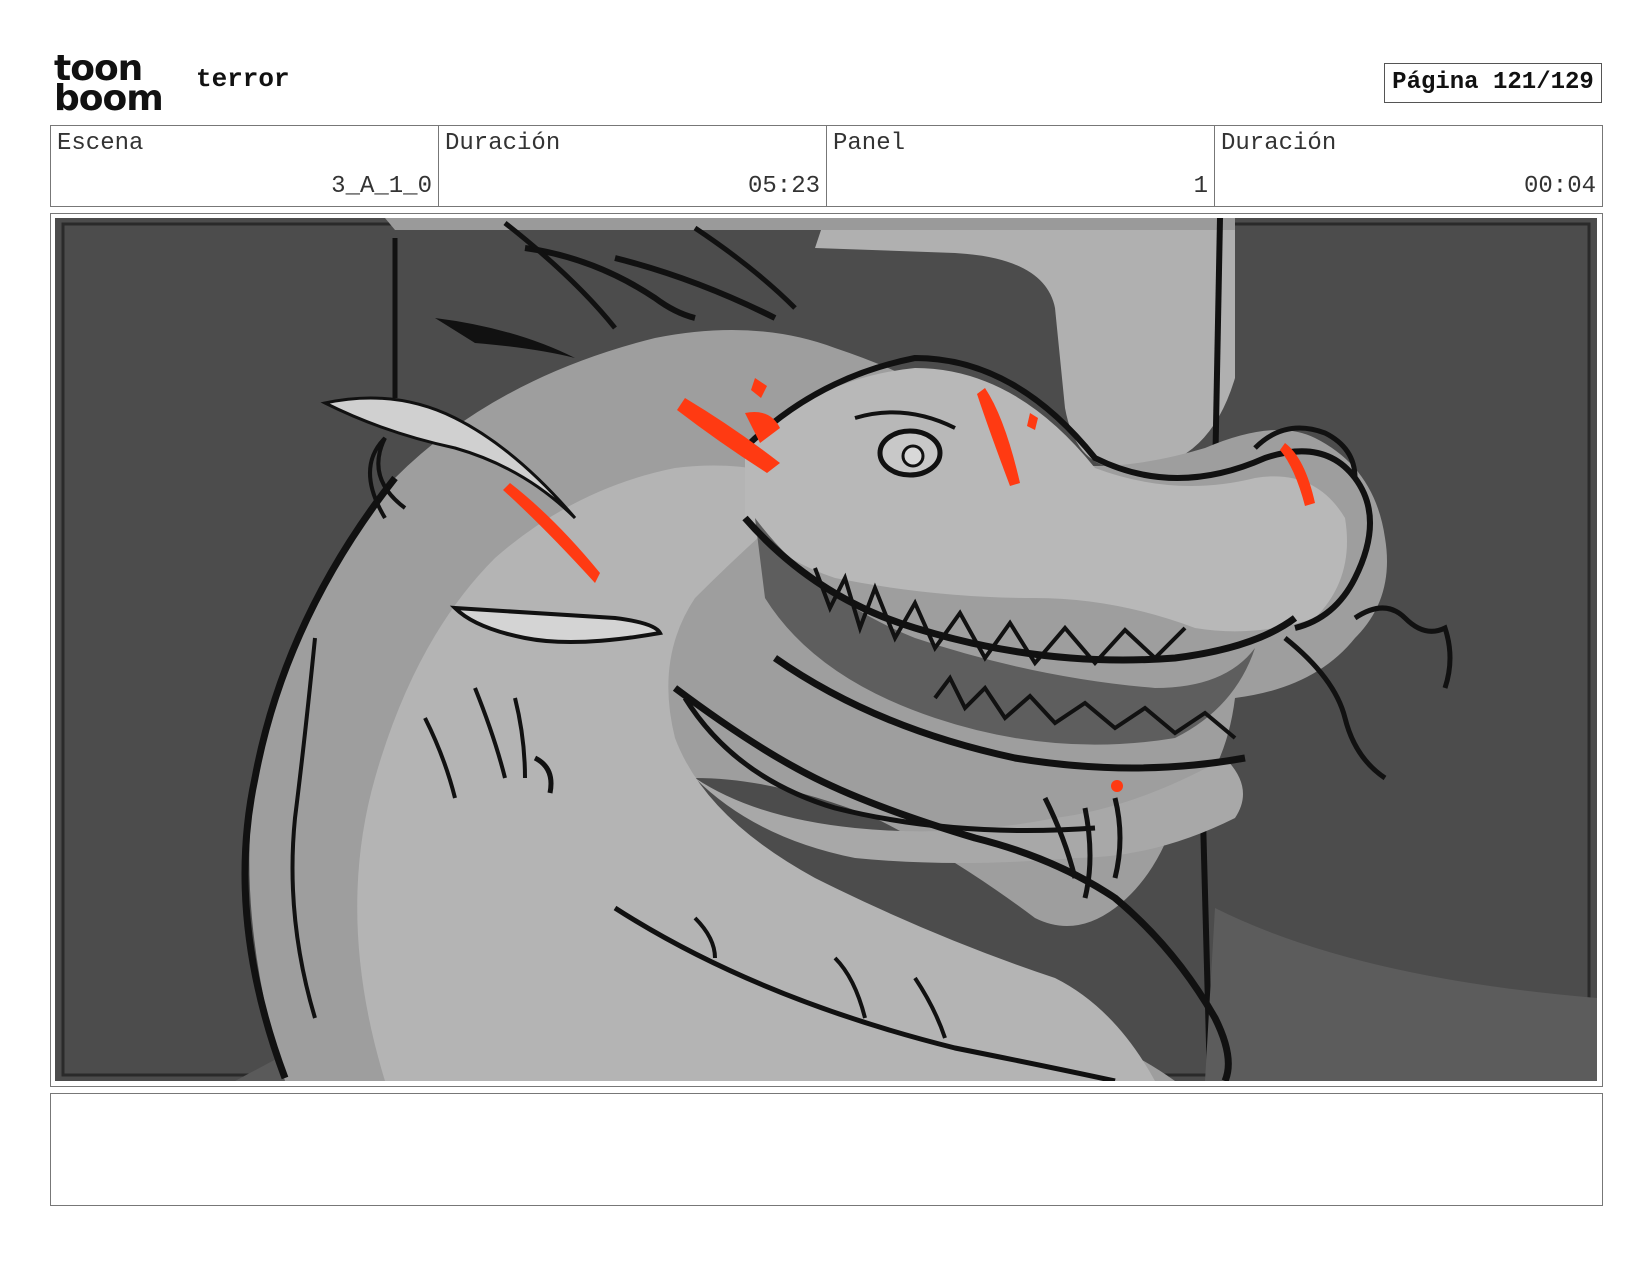  I want to click on panel-cell: Panel 1, so click(1021, 166).